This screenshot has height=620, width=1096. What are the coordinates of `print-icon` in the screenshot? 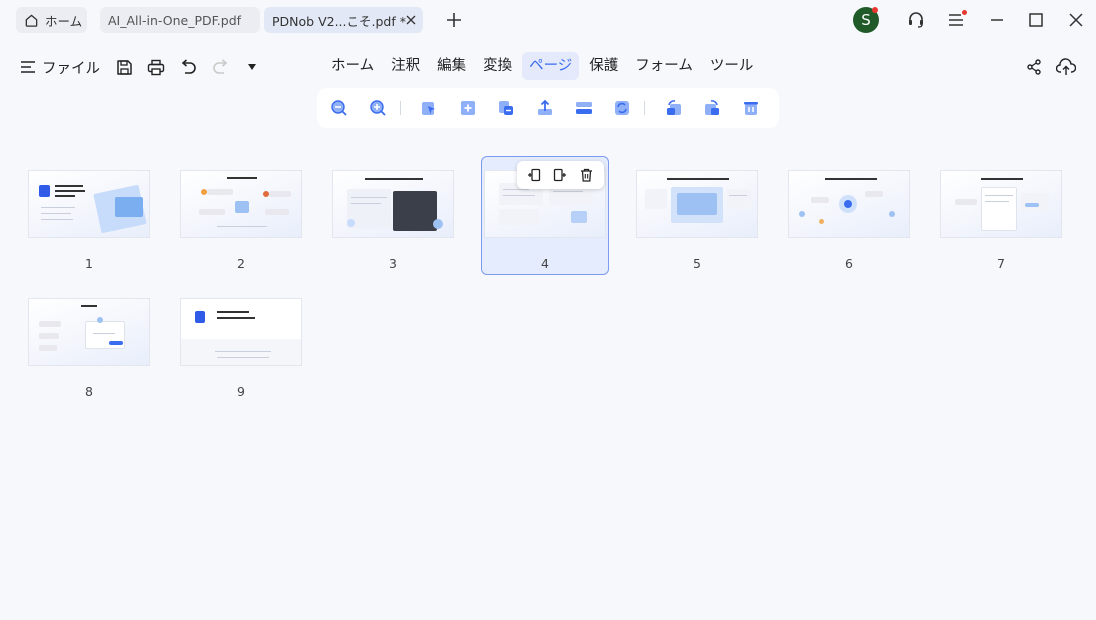 It's located at (156, 67).